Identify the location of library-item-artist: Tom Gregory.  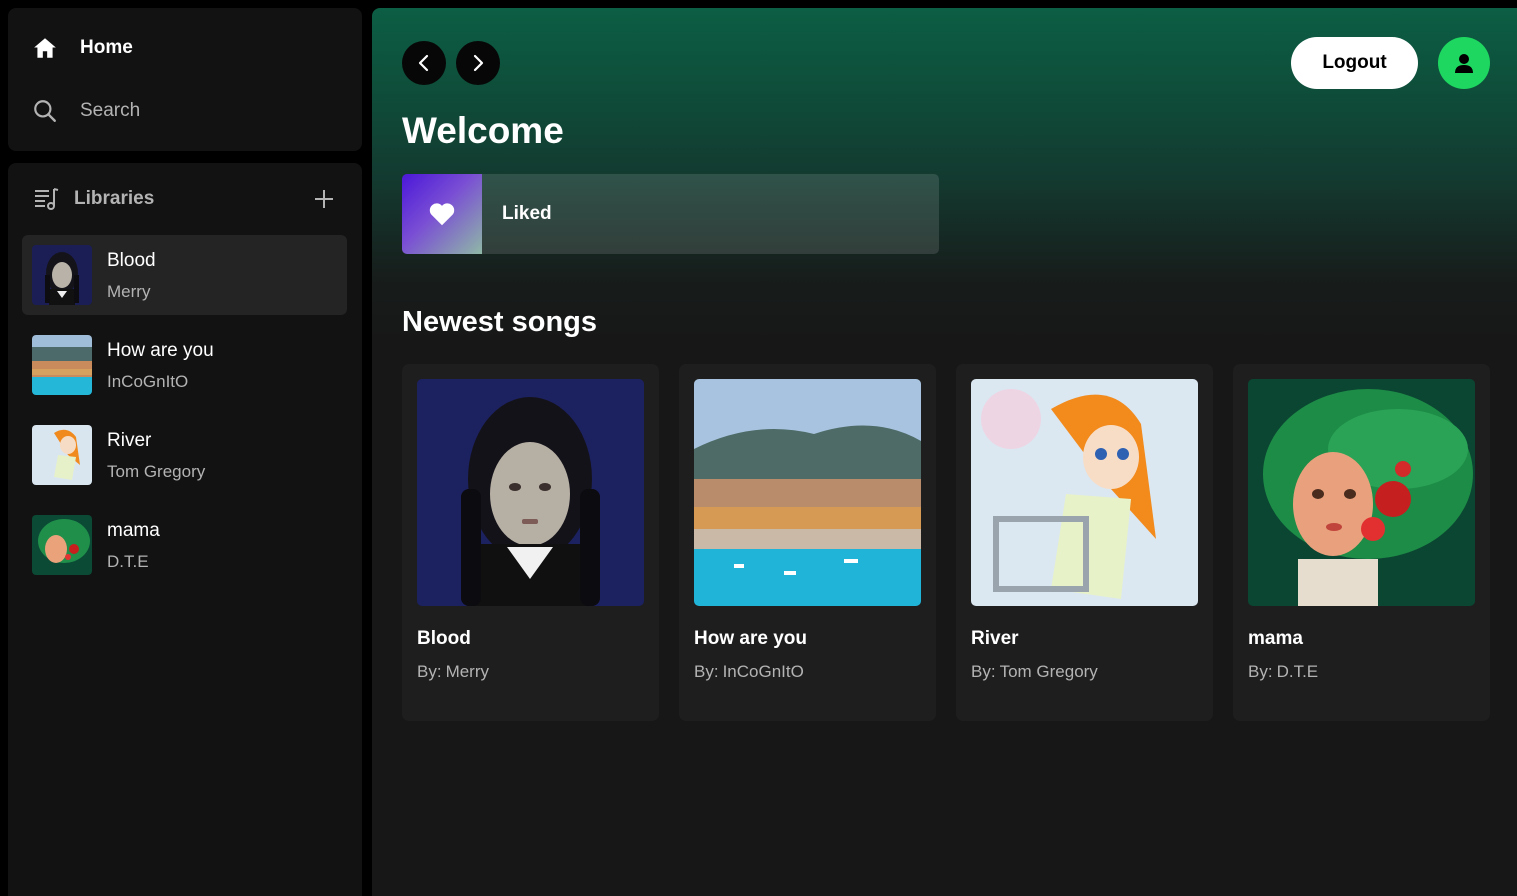
(156, 471).